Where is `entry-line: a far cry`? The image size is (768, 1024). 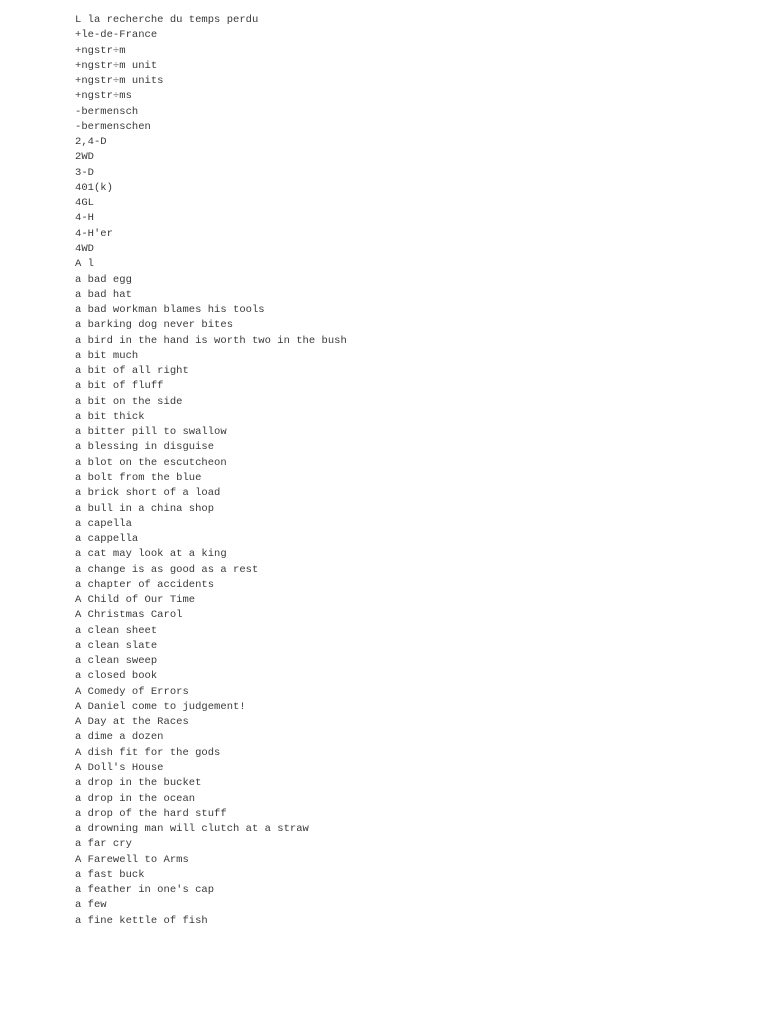 entry-line: a far cry is located at coordinates (103, 844).